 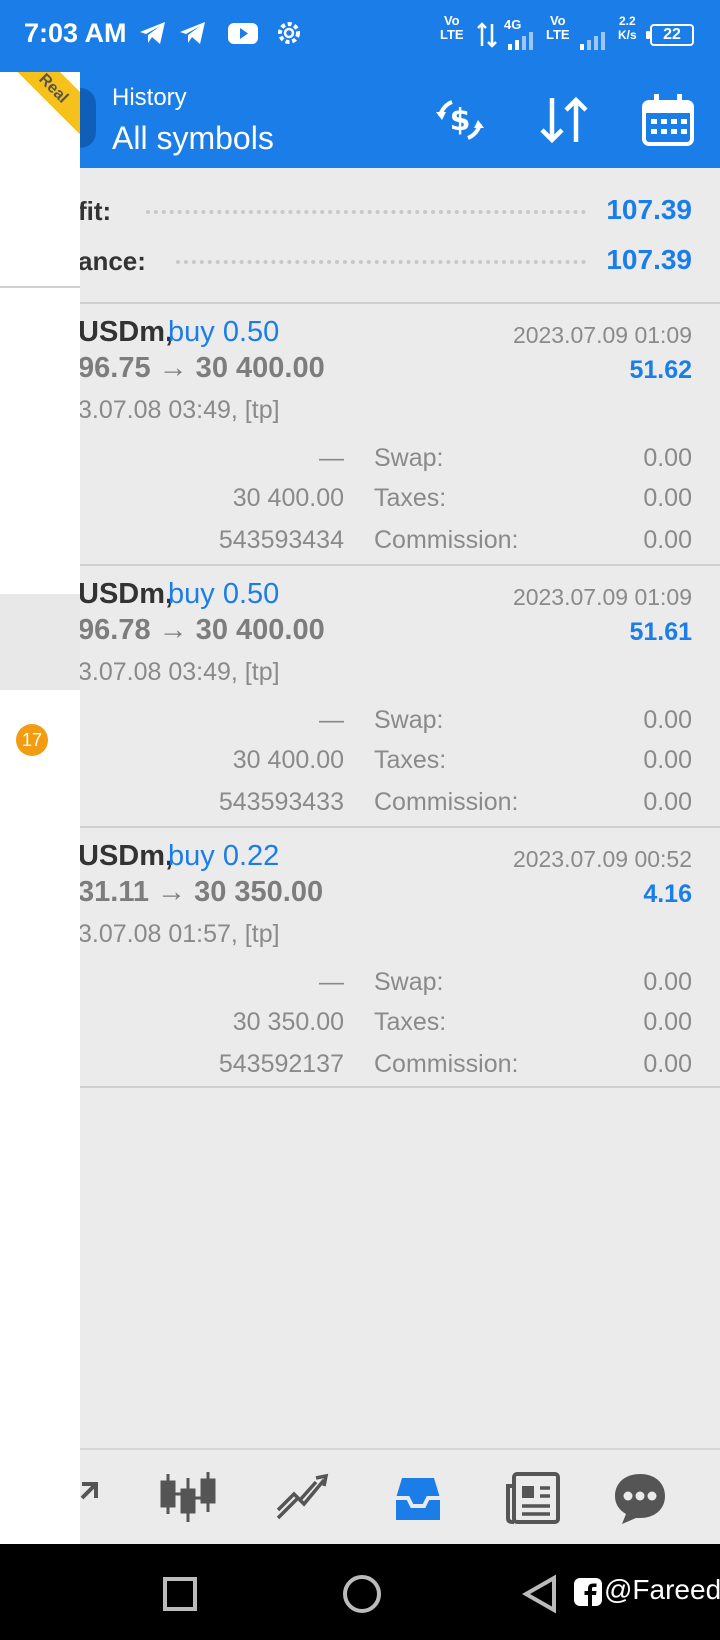 I want to click on trade-ticket: 543593434, so click(x=281, y=540).